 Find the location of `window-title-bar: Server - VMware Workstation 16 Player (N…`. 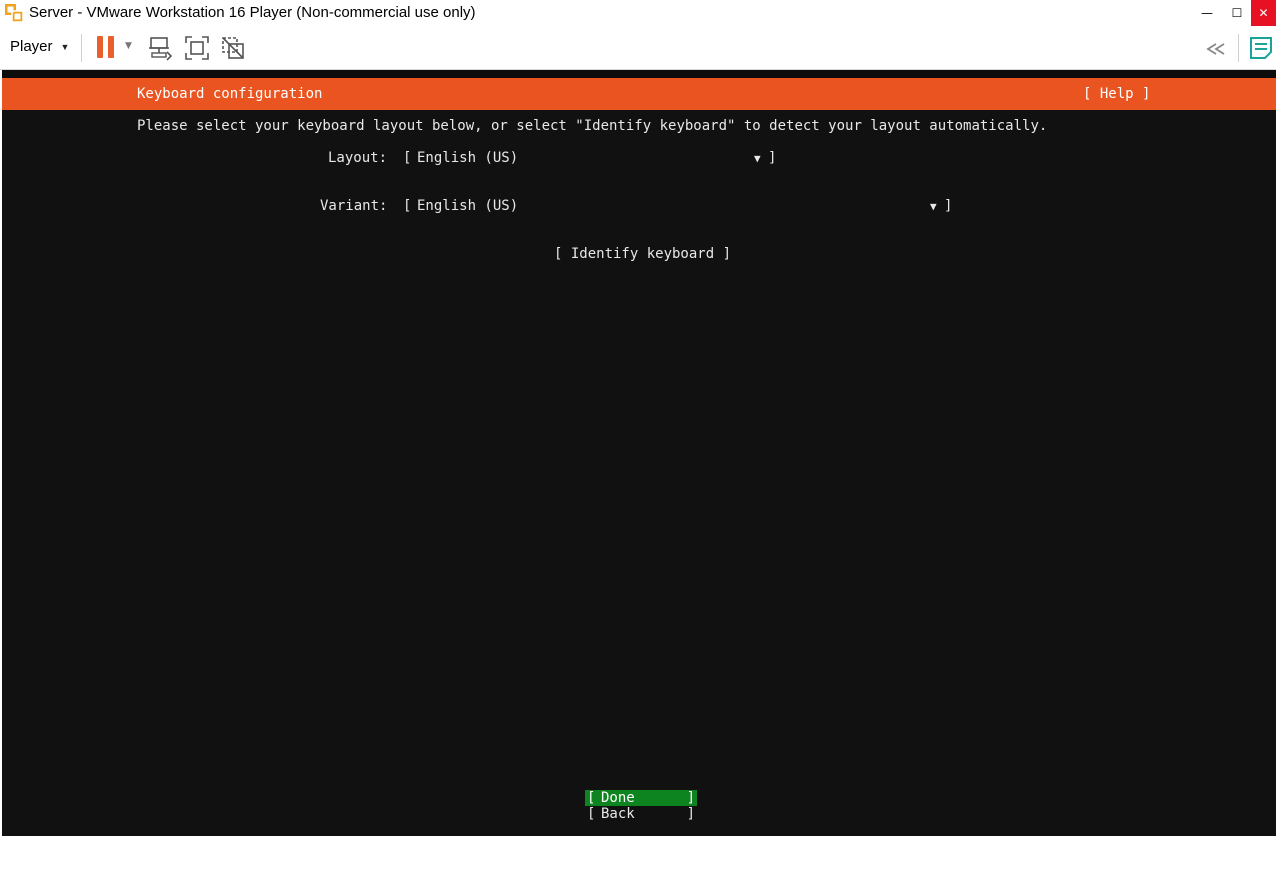

window-title-bar: Server - VMware Workstation 16 Player (N… is located at coordinates (638, 13).